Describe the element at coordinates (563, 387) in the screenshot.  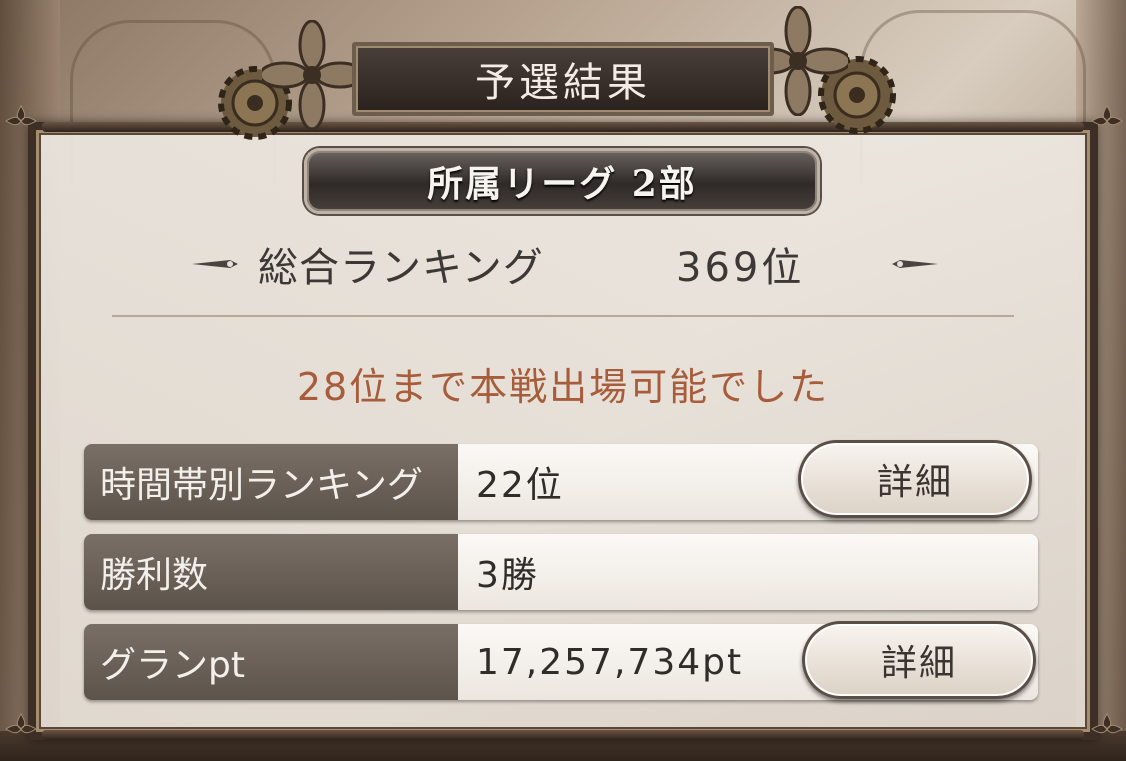
I see `qualification-notice: 28位まで本戦出場可能でした` at that location.